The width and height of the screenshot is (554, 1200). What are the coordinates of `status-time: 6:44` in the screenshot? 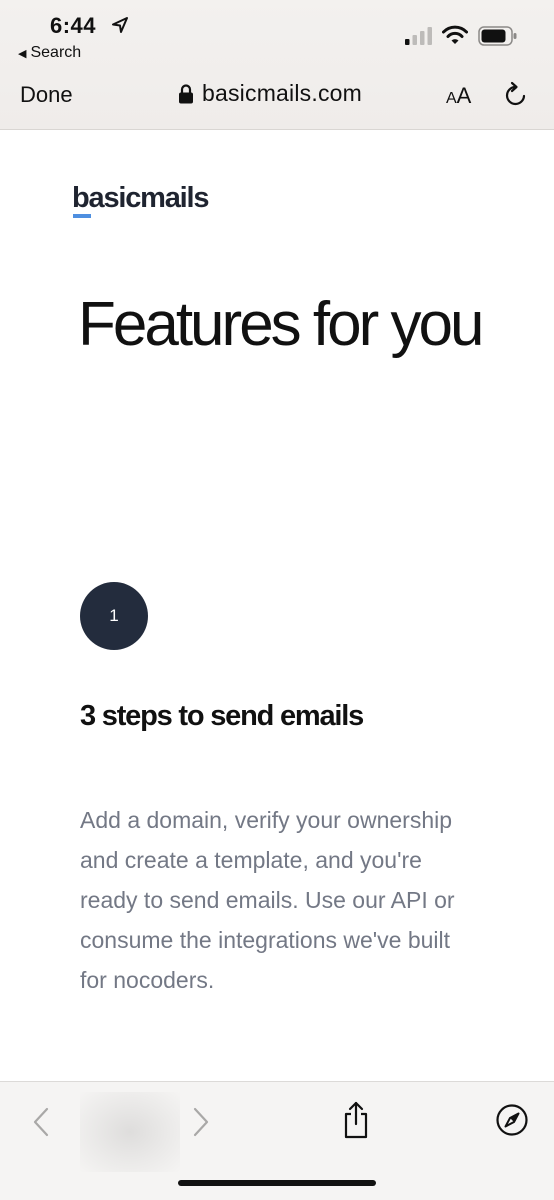 It's located at (73, 25).